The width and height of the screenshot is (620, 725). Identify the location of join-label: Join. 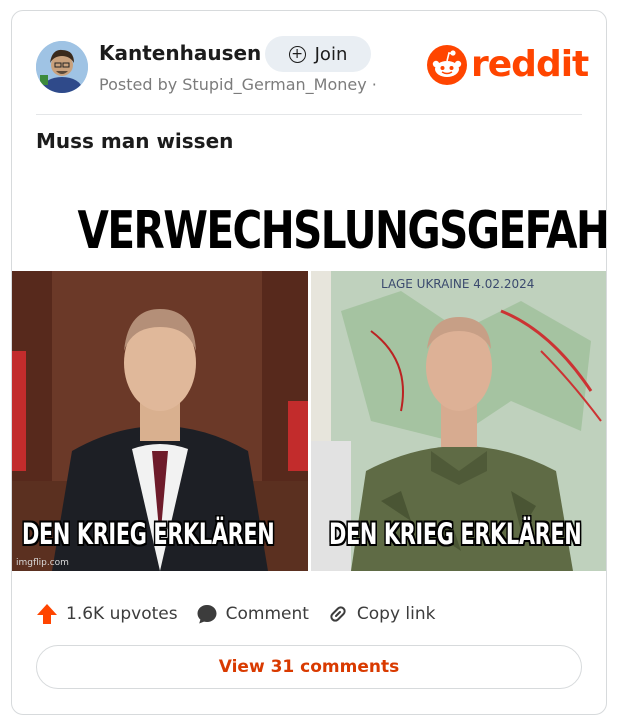
(331, 54).